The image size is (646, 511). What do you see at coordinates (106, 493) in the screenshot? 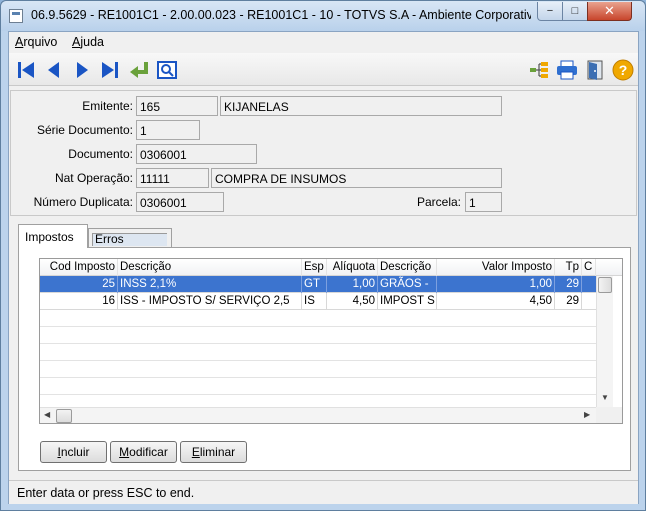
I see `status-text: Enter data or press ESC to end.` at bounding box center [106, 493].